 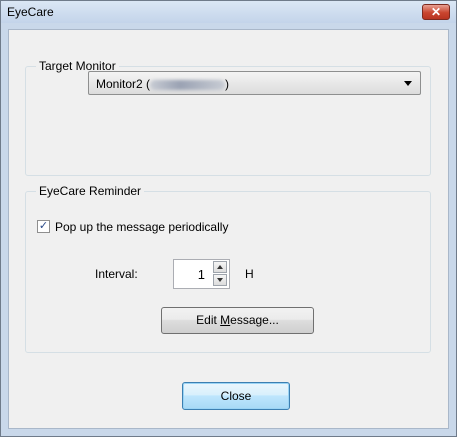 I want to click on interval-stepper: 1, so click(x=201, y=274).